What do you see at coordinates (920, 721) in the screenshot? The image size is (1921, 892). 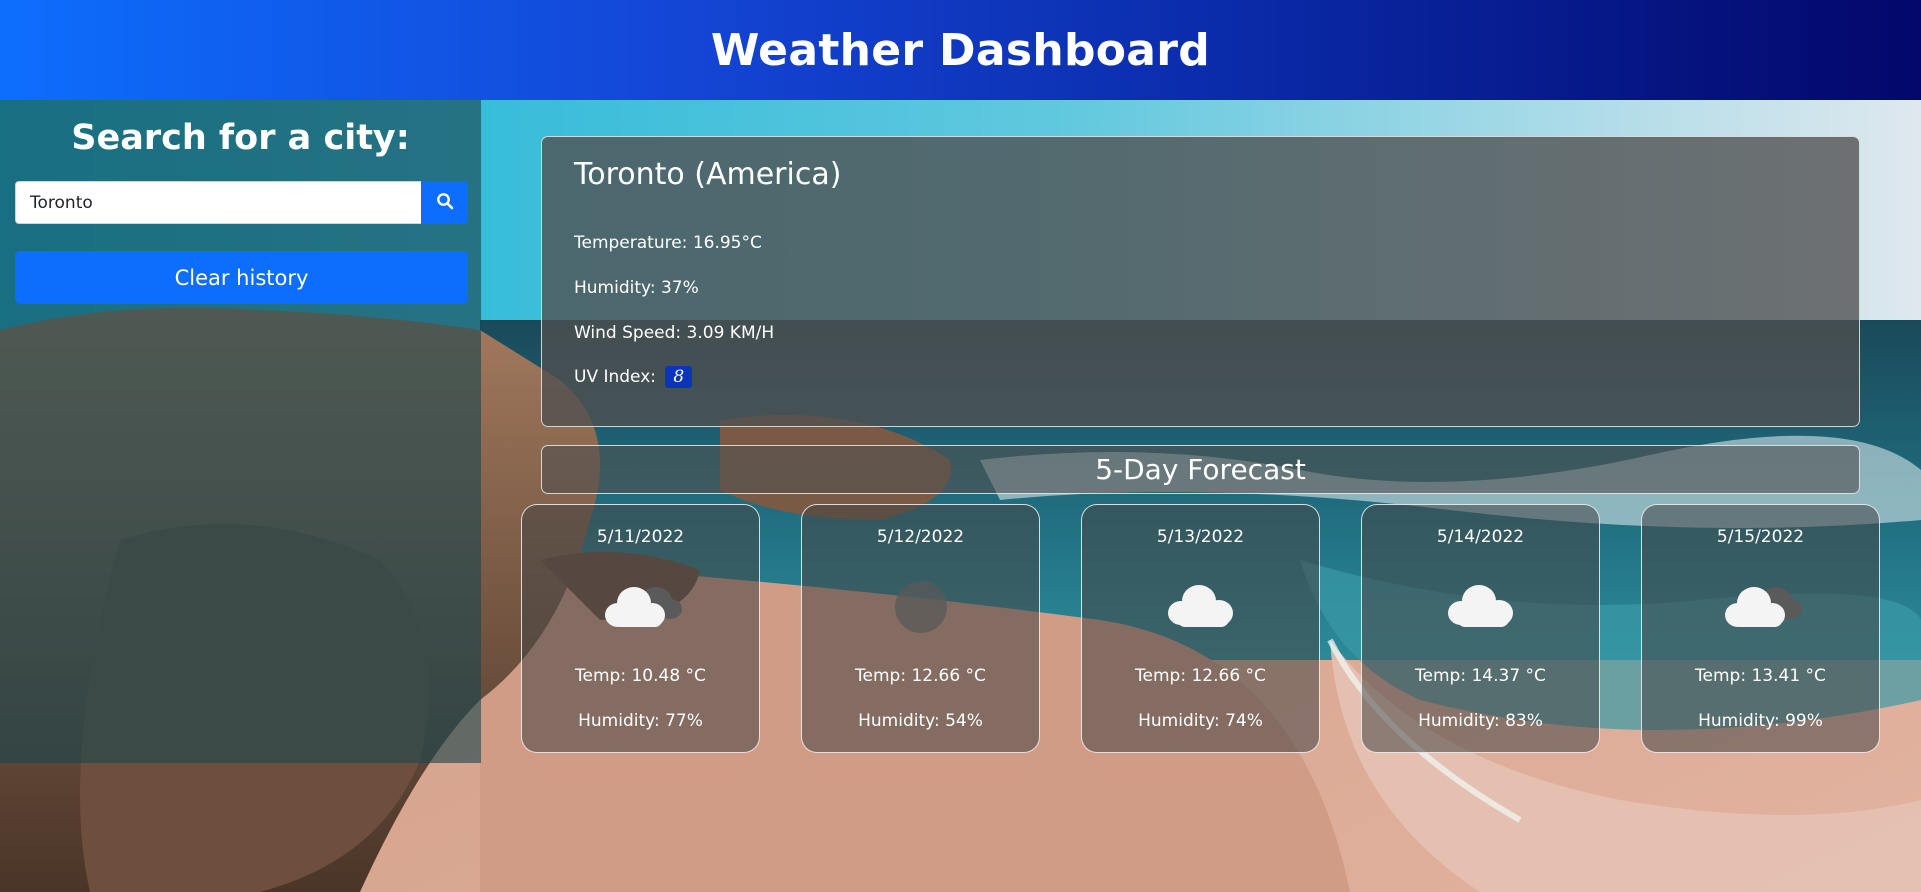 I see `forecast-humidity: Humidity: 54%` at bounding box center [920, 721].